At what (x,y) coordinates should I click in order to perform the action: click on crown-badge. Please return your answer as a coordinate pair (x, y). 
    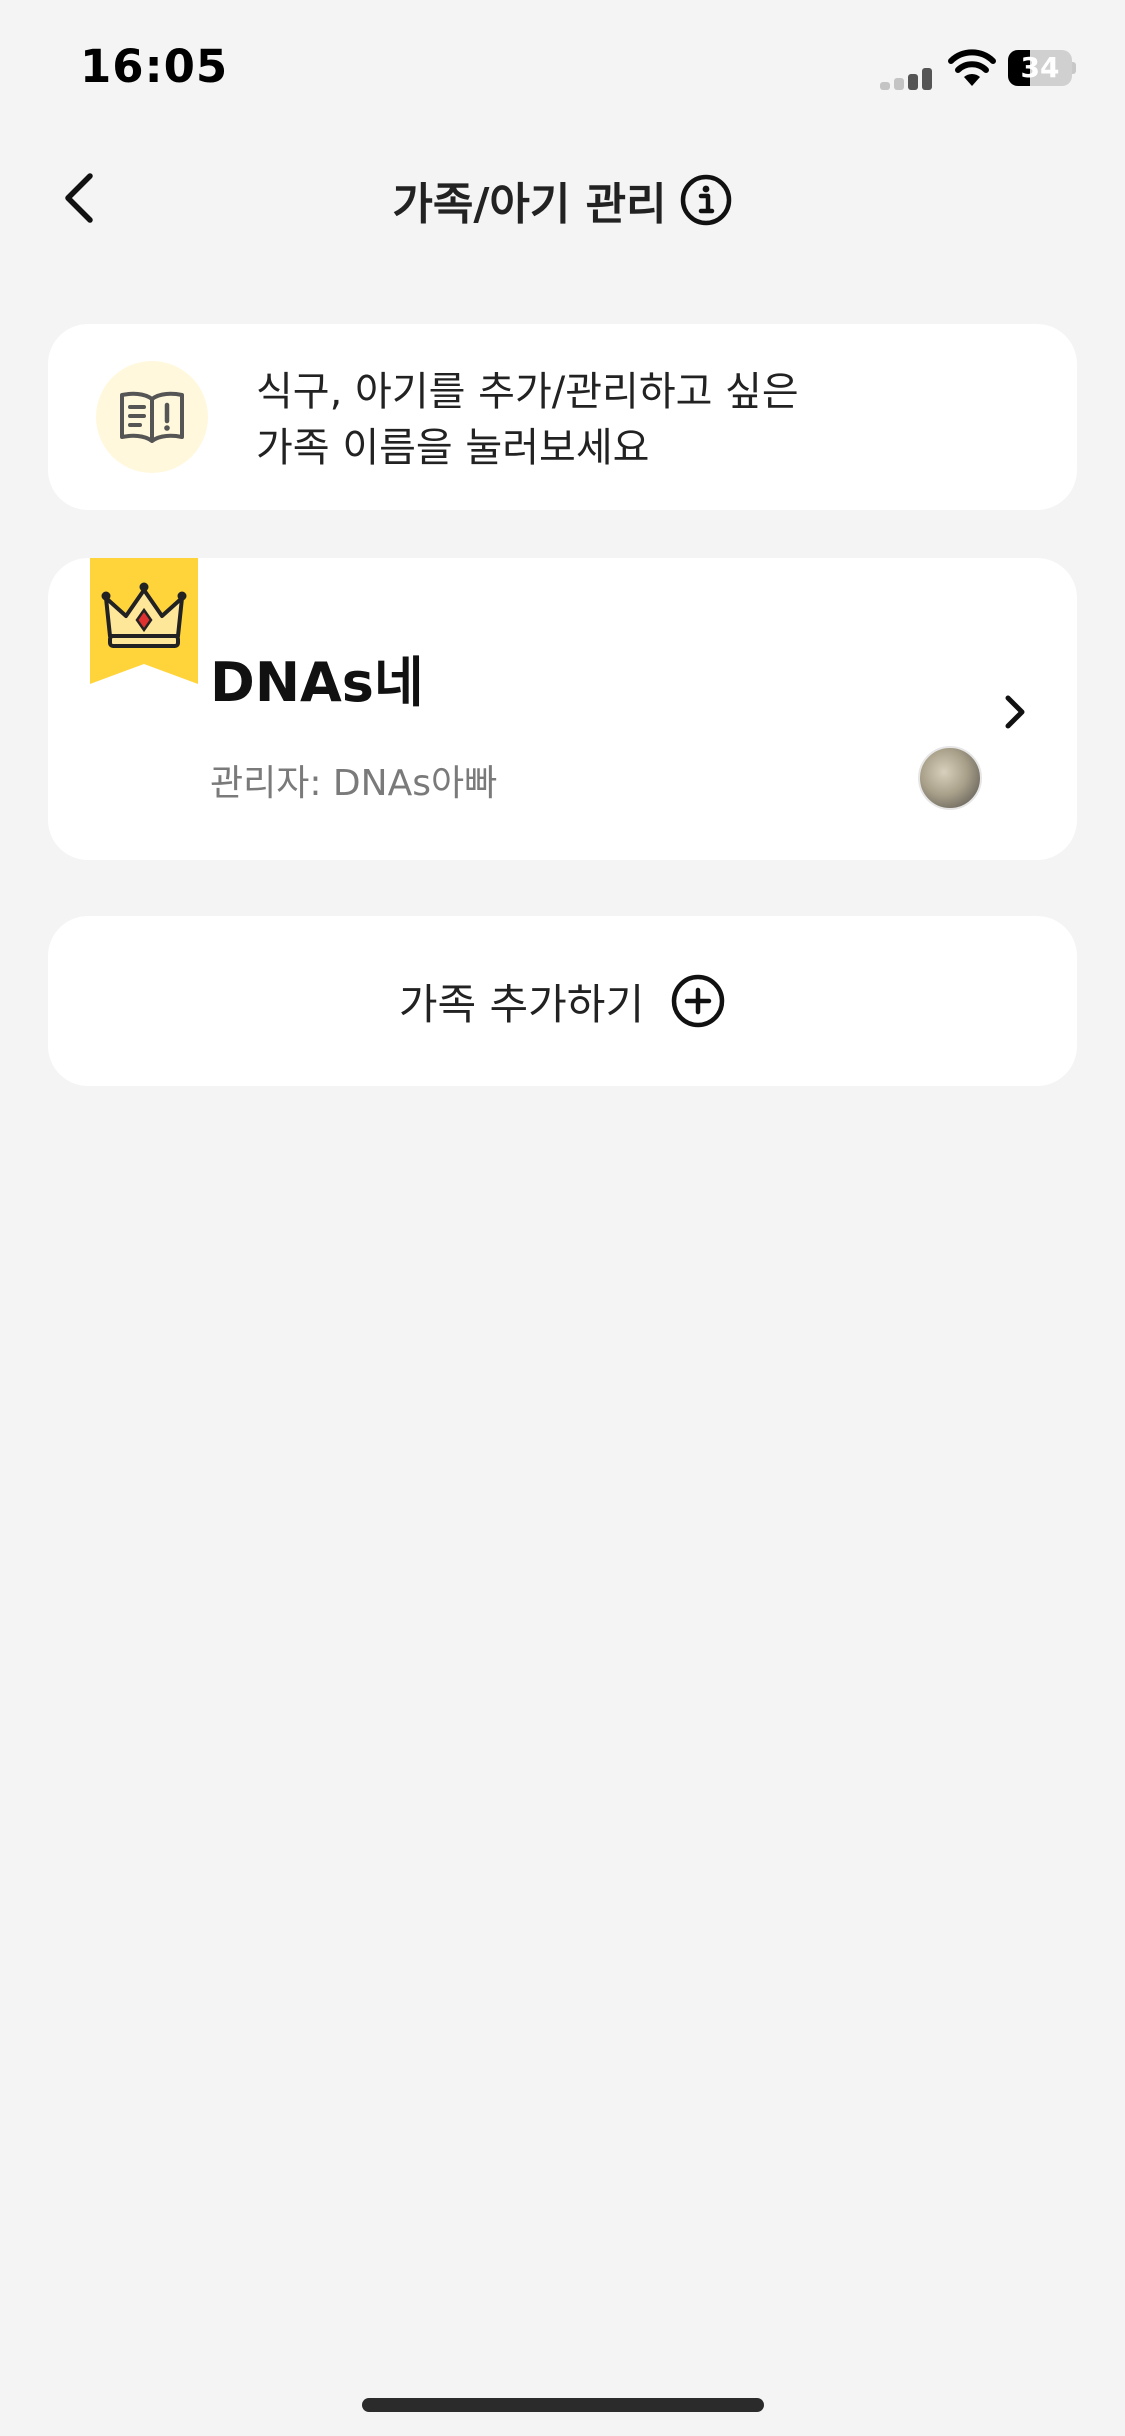
    Looking at the image, I should click on (144, 621).